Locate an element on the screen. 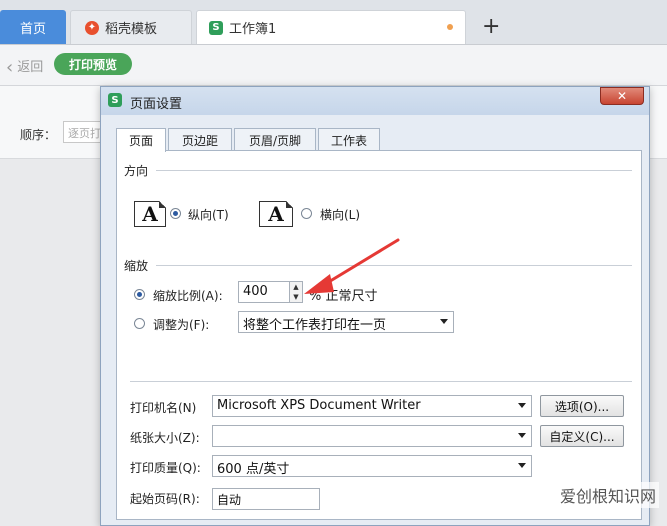 This screenshot has width=667, height=526. print-quality-label: 打印质量(Q): is located at coordinates (165, 468).